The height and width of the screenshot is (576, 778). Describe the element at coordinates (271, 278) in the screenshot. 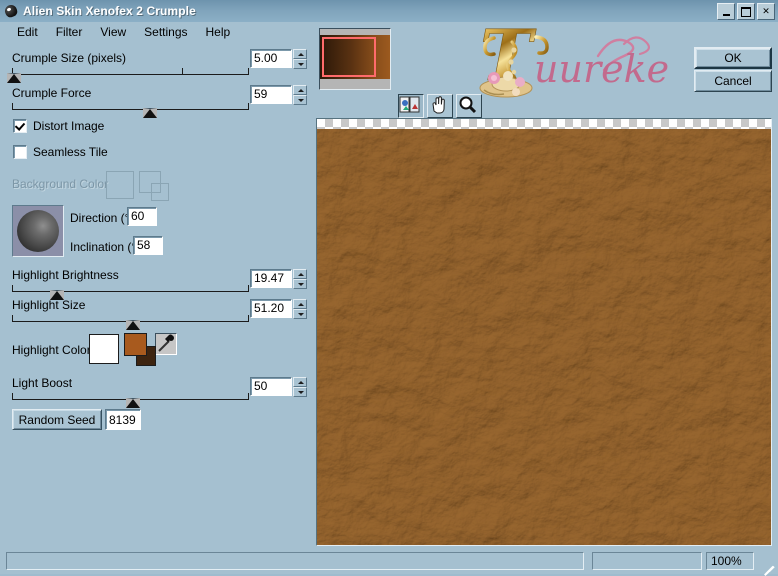

I see `highlight-brightness-input: 19.47` at that location.